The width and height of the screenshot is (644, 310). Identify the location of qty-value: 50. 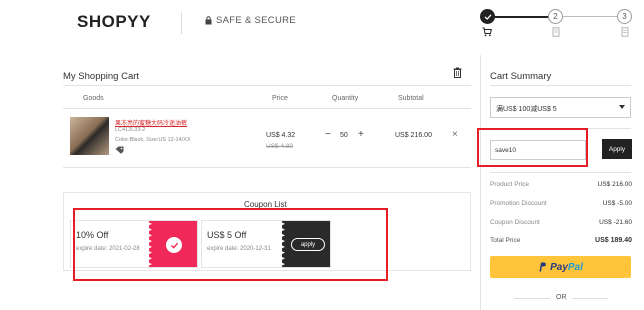
(344, 135).